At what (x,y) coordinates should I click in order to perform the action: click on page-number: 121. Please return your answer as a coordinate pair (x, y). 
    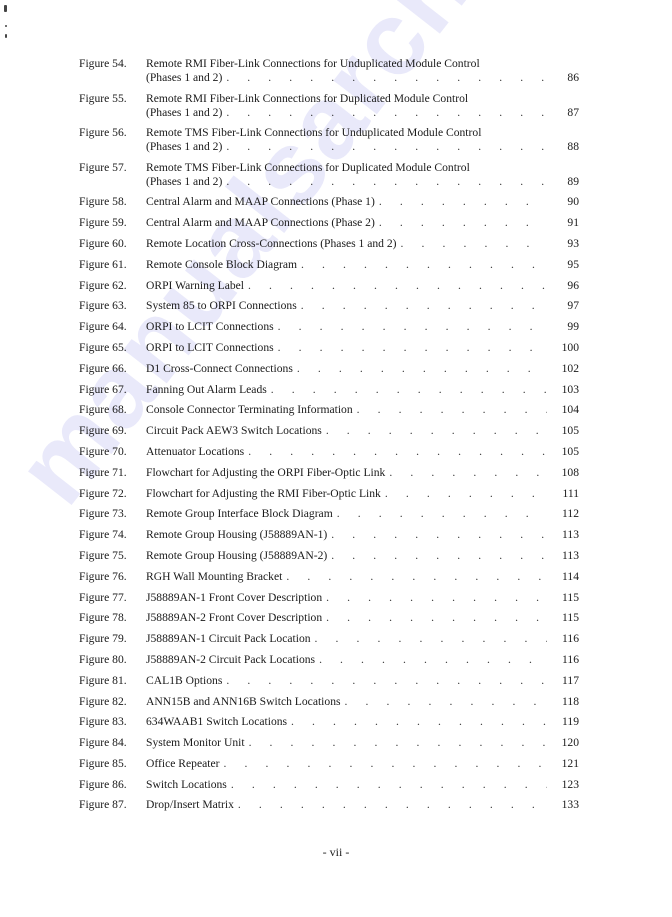
    Looking at the image, I should click on (570, 763).